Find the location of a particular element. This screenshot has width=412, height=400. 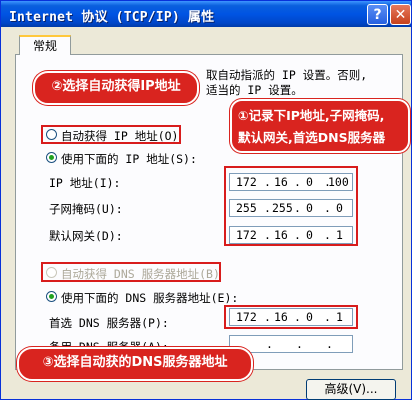

manual-dns-radio is located at coordinates (51, 296).